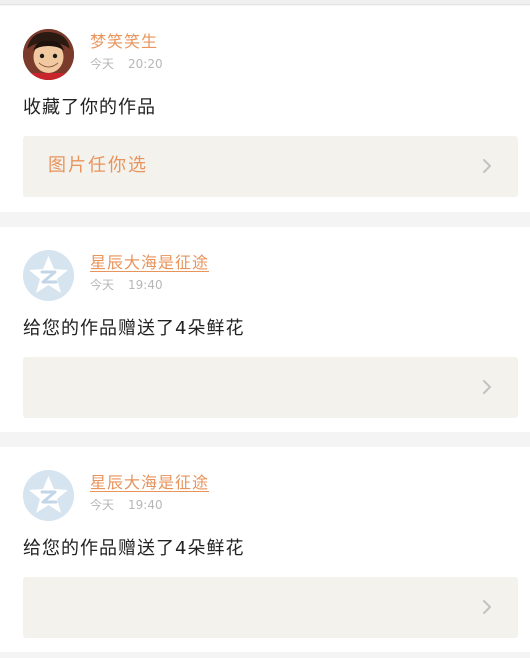 The height and width of the screenshot is (658, 530). What do you see at coordinates (126, 64) in the screenshot?
I see `timestamp: 今天 20:20` at bounding box center [126, 64].